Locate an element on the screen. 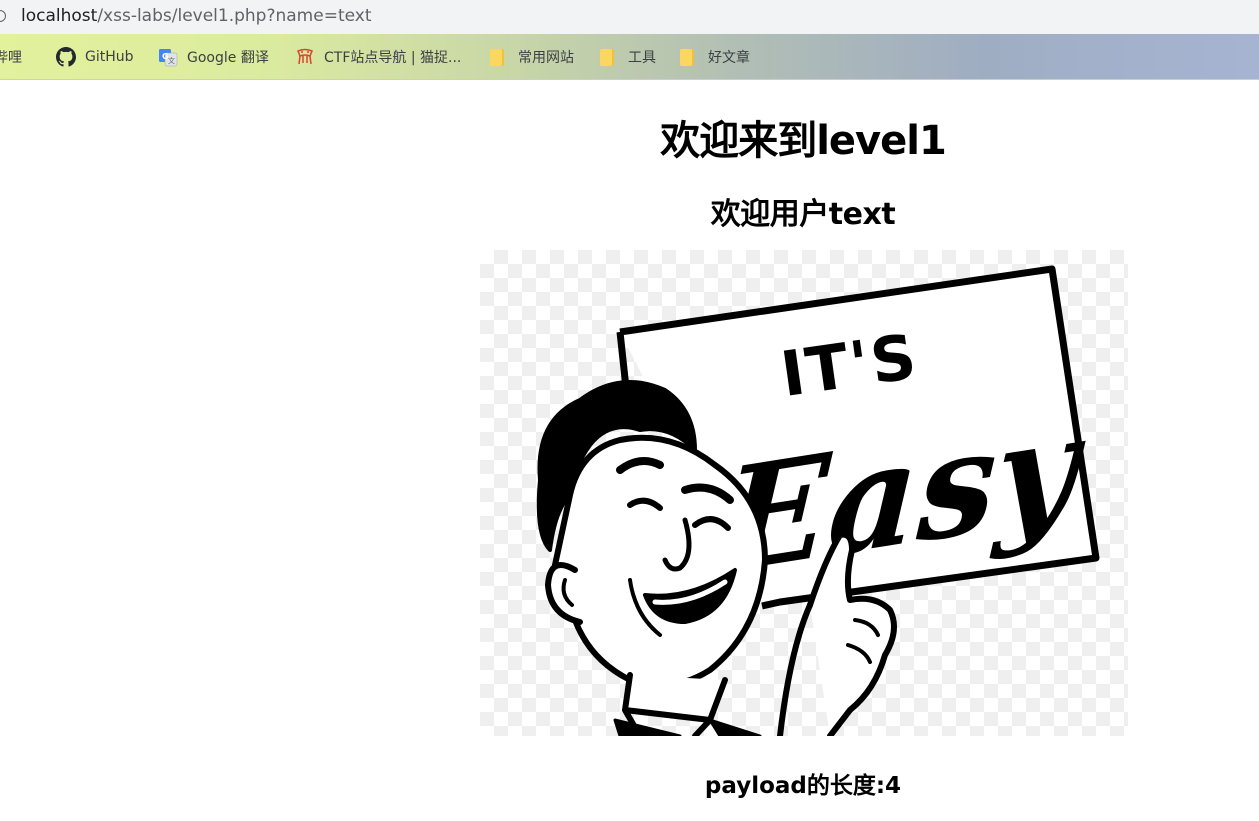  github-icon is located at coordinates (66, 57).